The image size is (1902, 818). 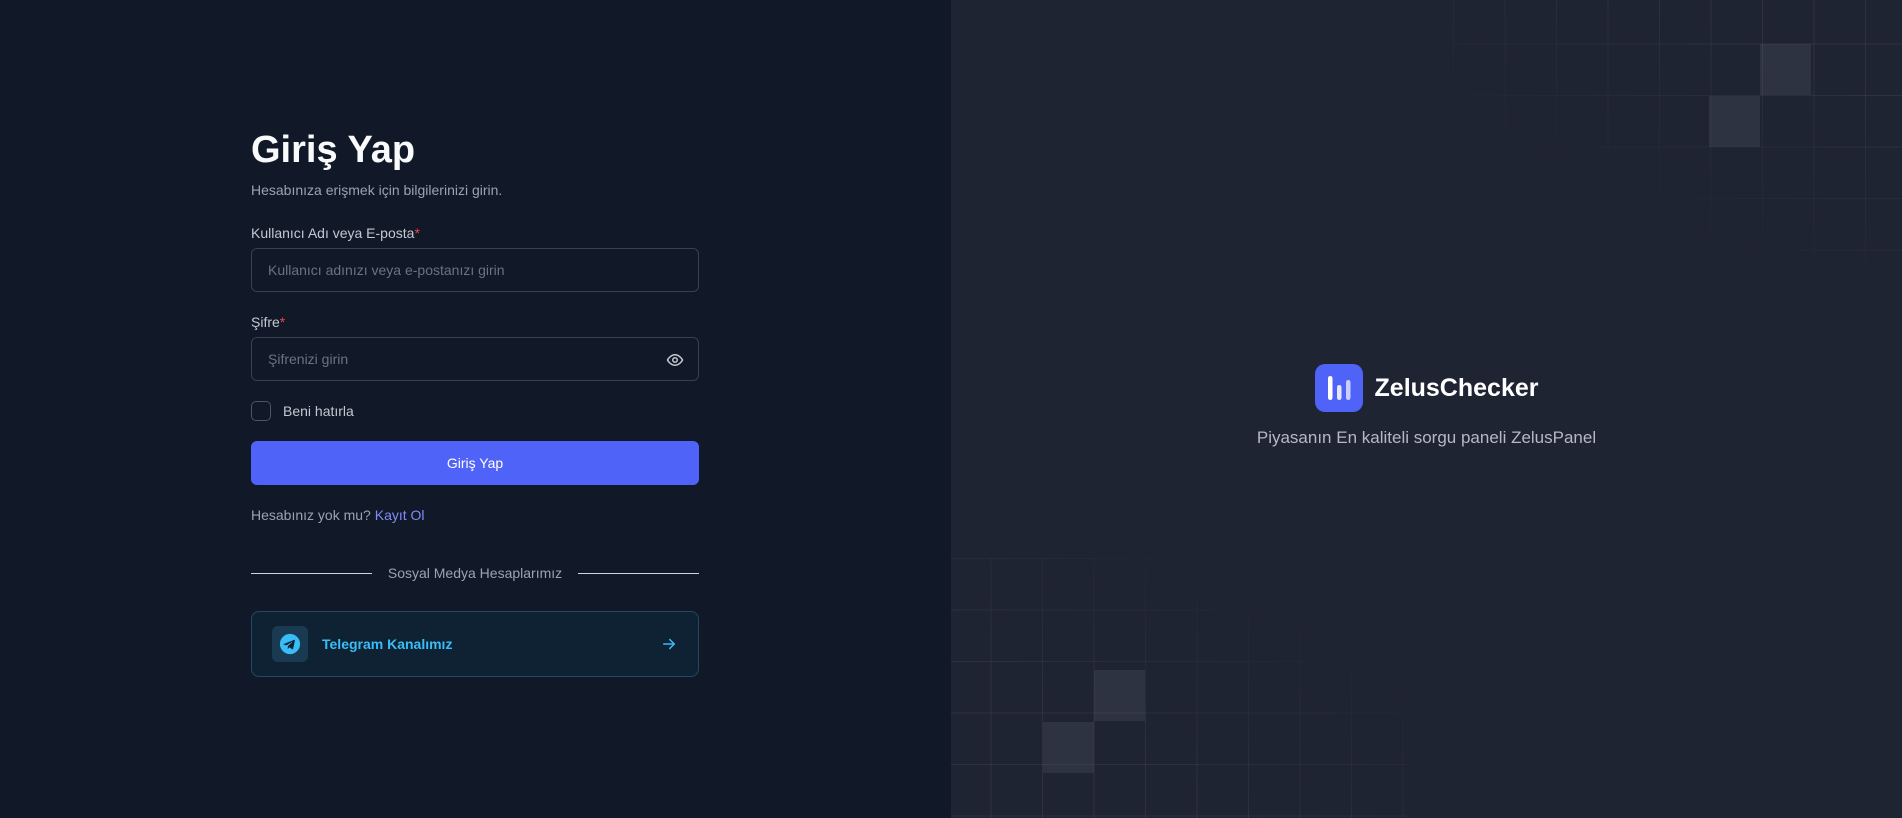 I want to click on signup-prompt: Hesabınız yok mu? Kayıt Ol, so click(x=475, y=515).